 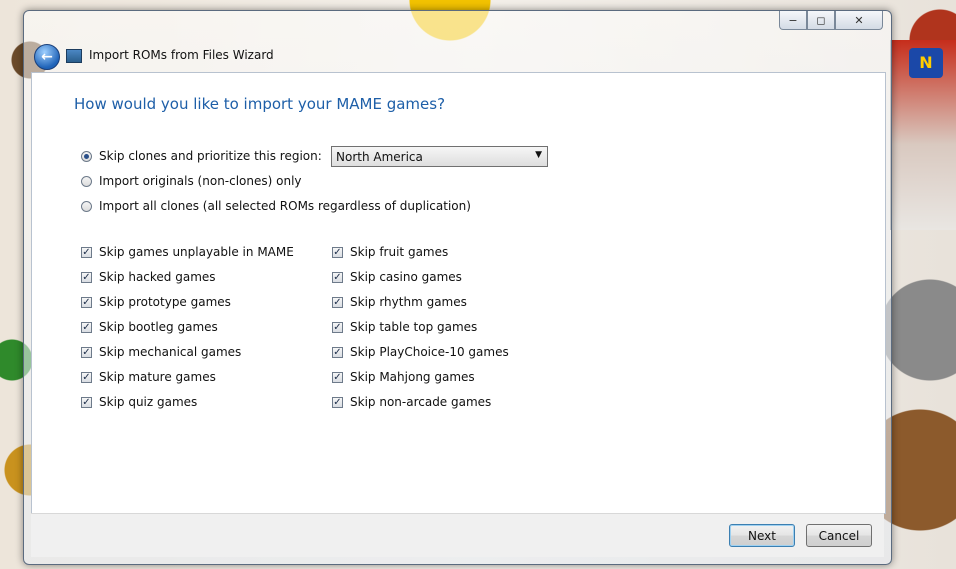 I want to click on checkbox-skip-mature: ✓ Skip mature games, so click(x=148, y=377).